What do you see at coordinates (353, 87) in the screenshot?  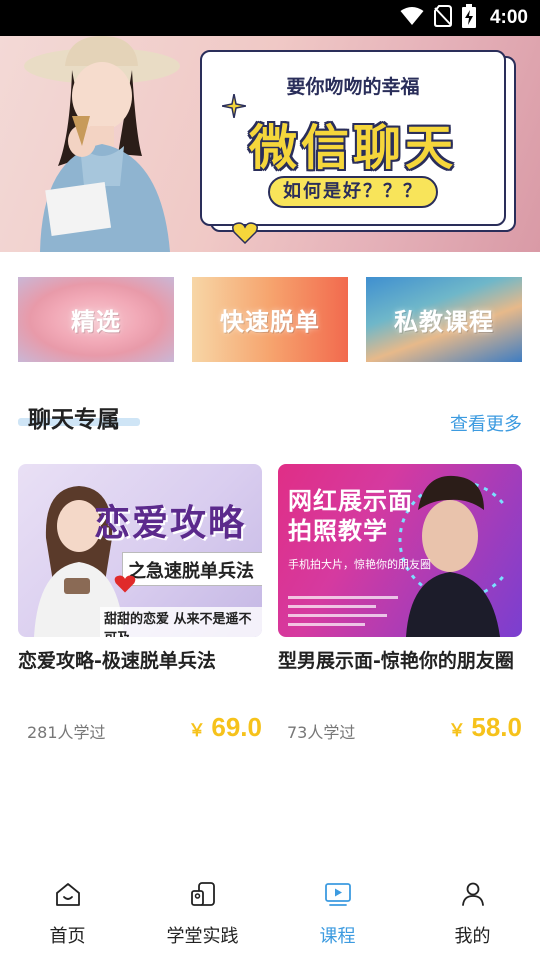 I see `banner-subtitle: 要你吻吻的幸福` at bounding box center [353, 87].